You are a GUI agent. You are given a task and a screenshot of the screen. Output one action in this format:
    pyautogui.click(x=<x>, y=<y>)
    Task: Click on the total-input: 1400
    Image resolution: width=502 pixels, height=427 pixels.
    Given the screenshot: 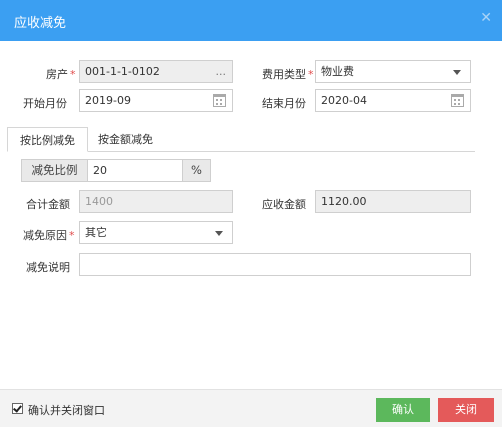 What is the action you would take?
    pyautogui.click(x=156, y=201)
    